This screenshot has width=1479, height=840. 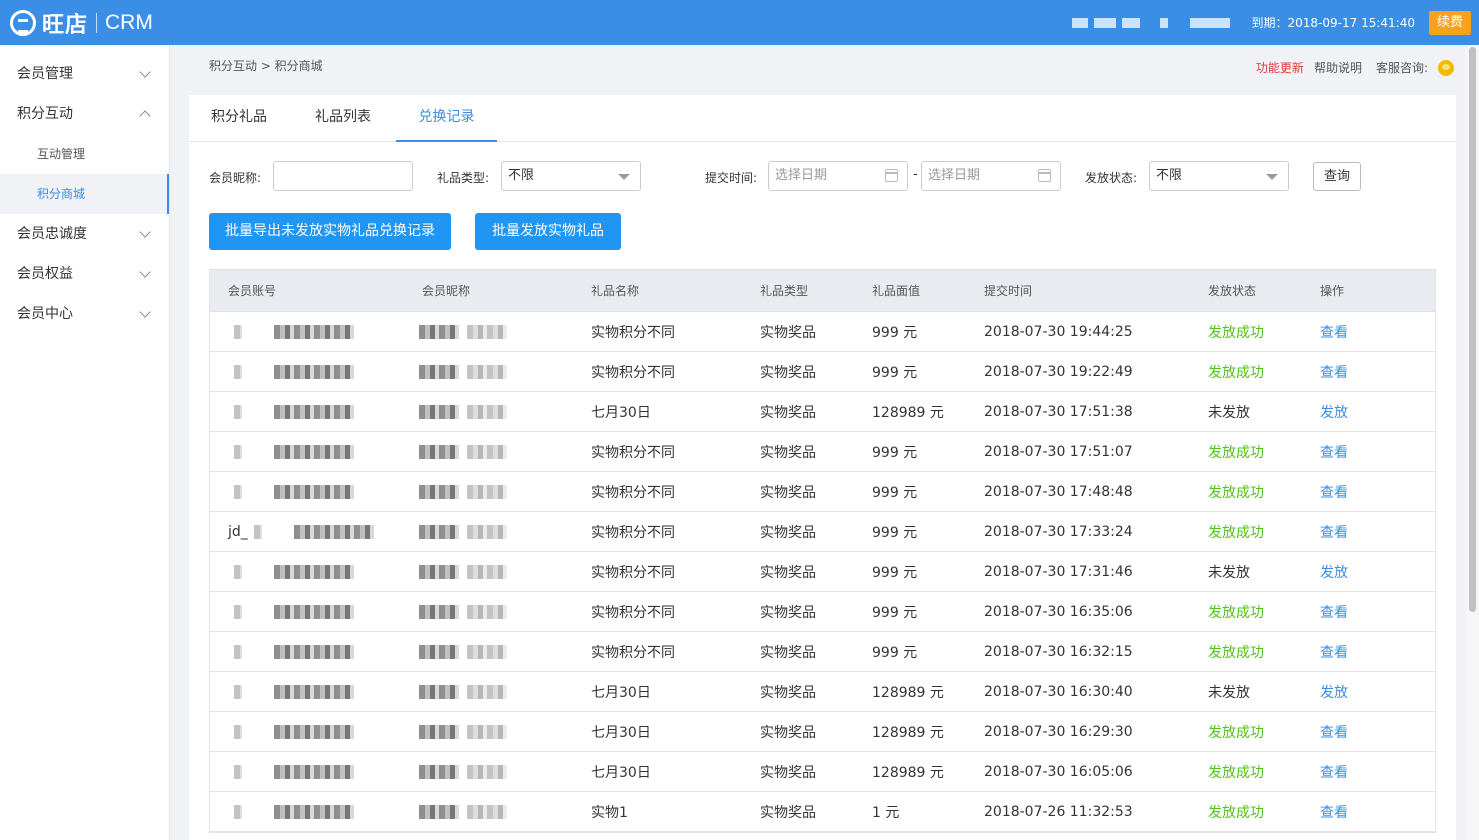 I want to click on logo-product: CRM, so click(x=129, y=22).